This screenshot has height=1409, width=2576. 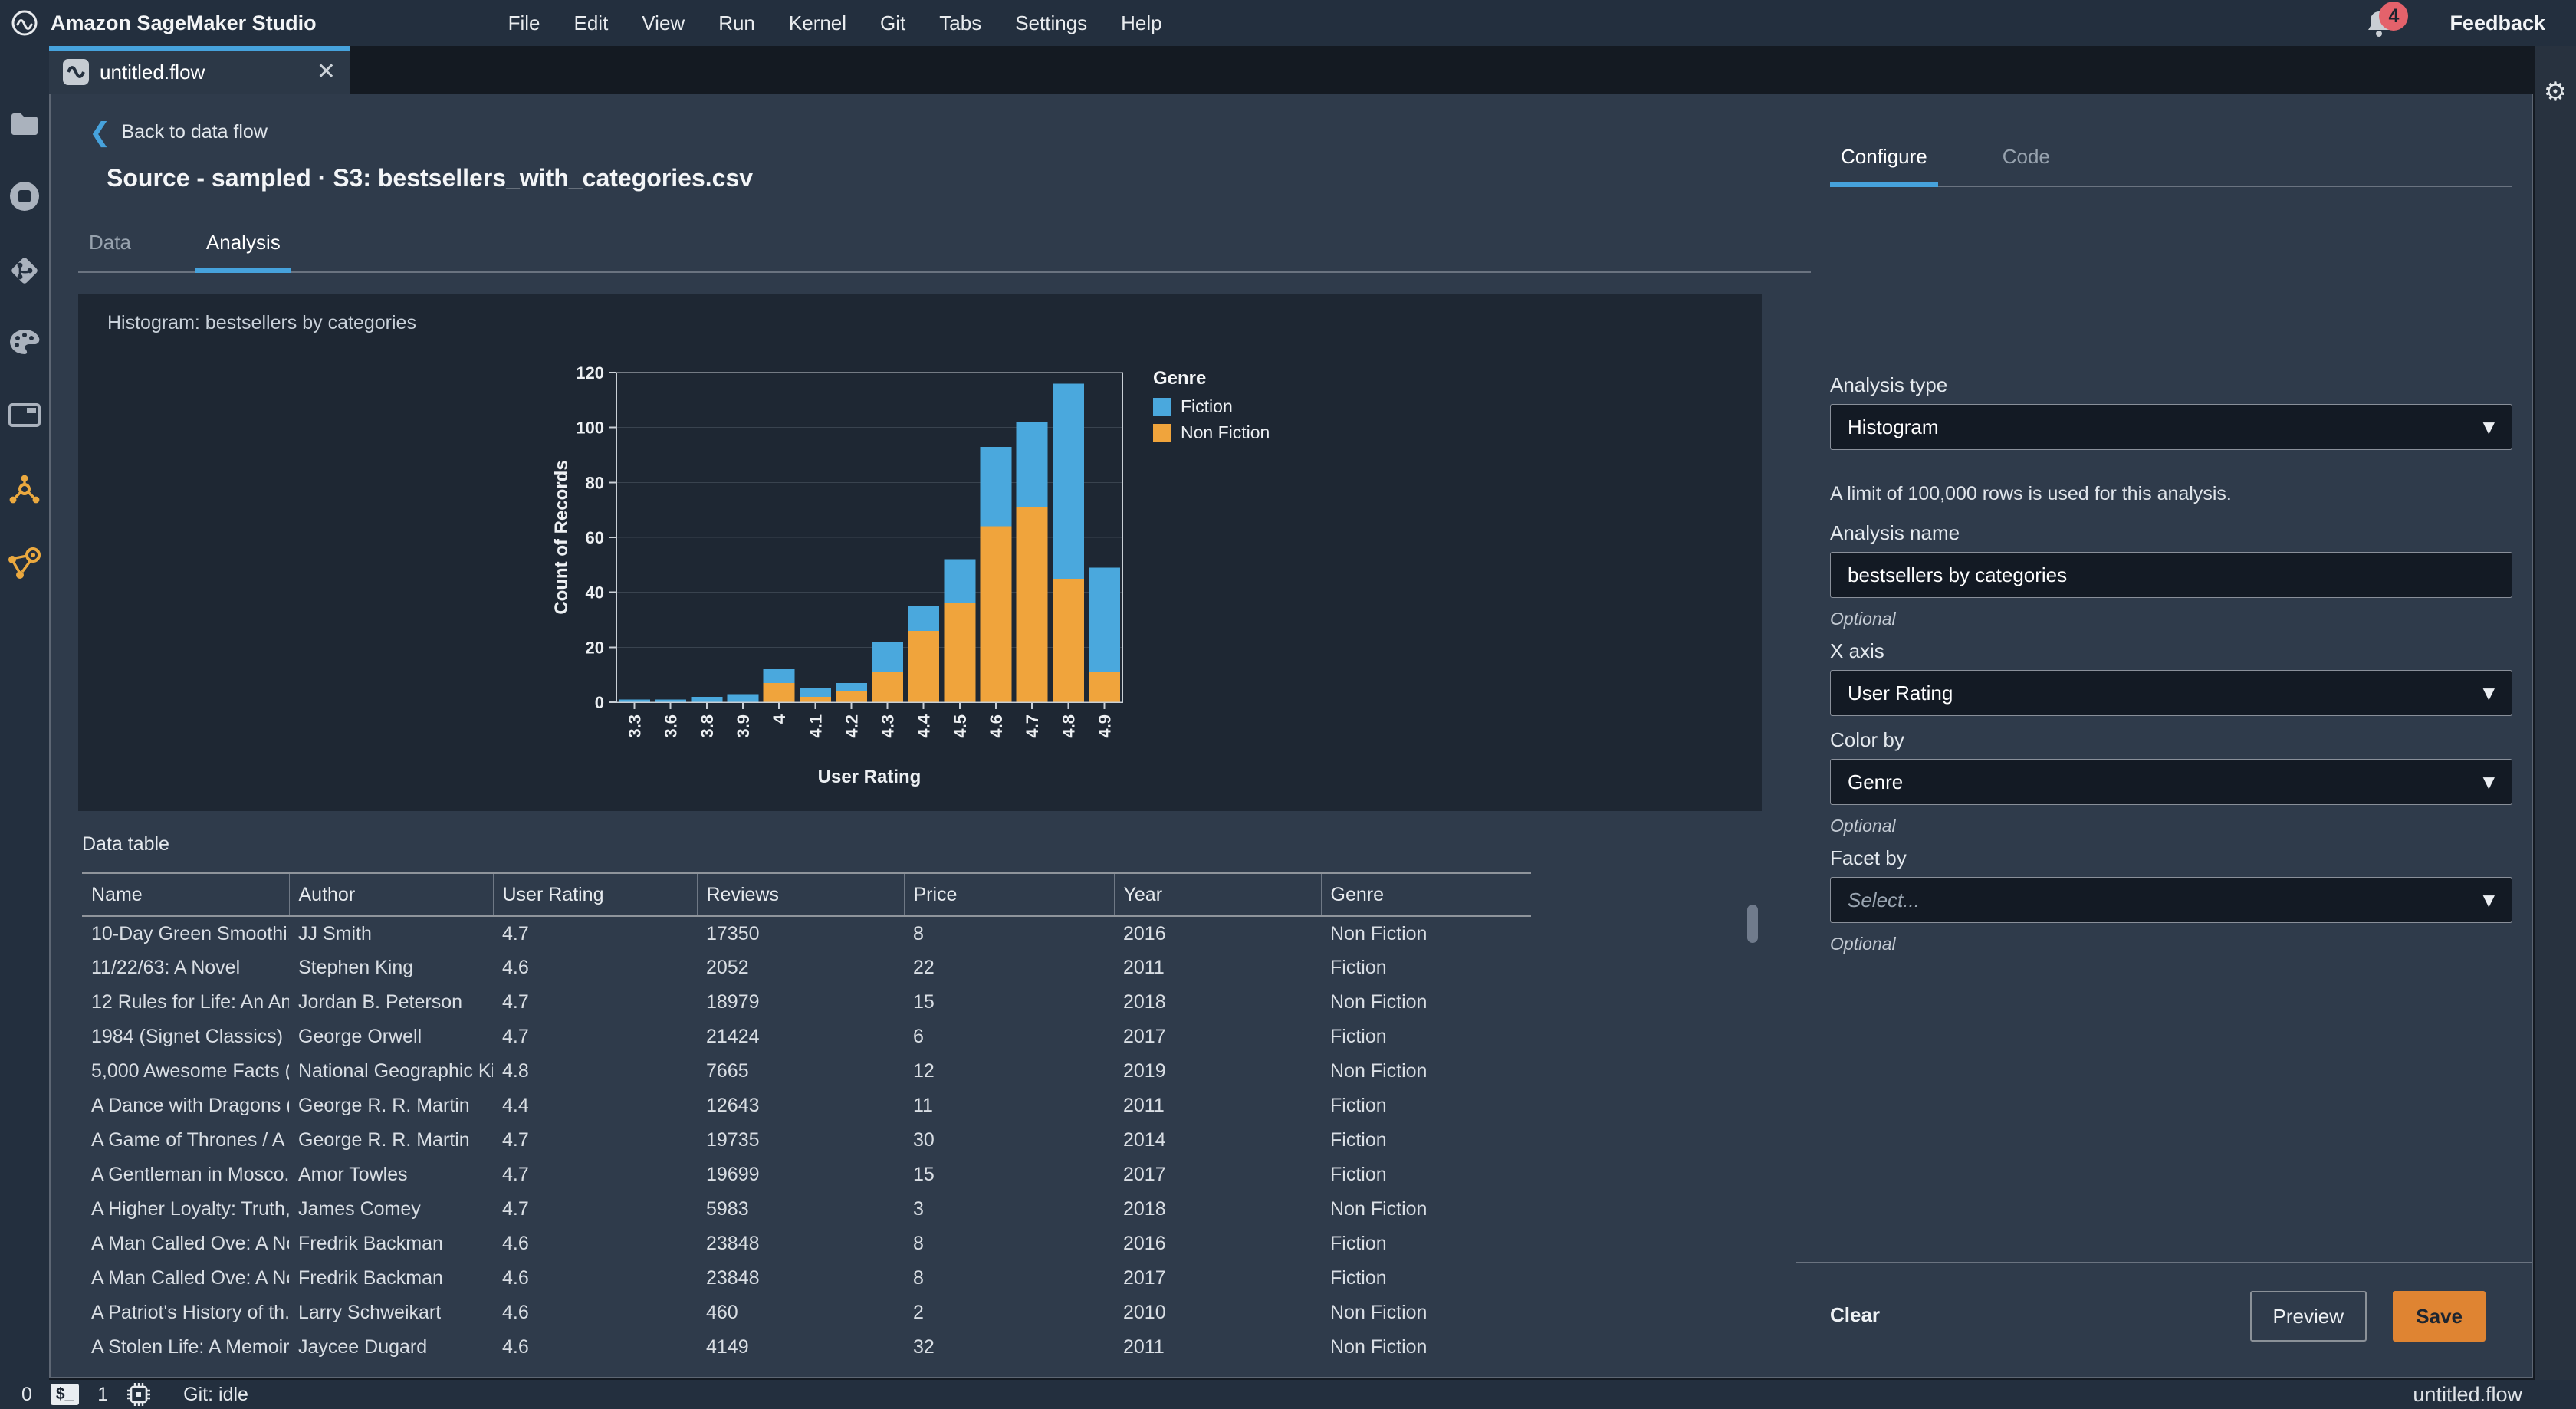 What do you see at coordinates (595, 593) in the screenshot?
I see `svg-text: 40` at bounding box center [595, 593].